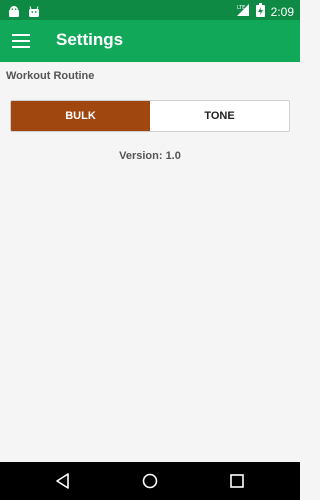 This screenshot has width=320, height=500. Describe the element at coordinates (260, 11) in the screenshot. I see `battery-charging-icon` at that location.